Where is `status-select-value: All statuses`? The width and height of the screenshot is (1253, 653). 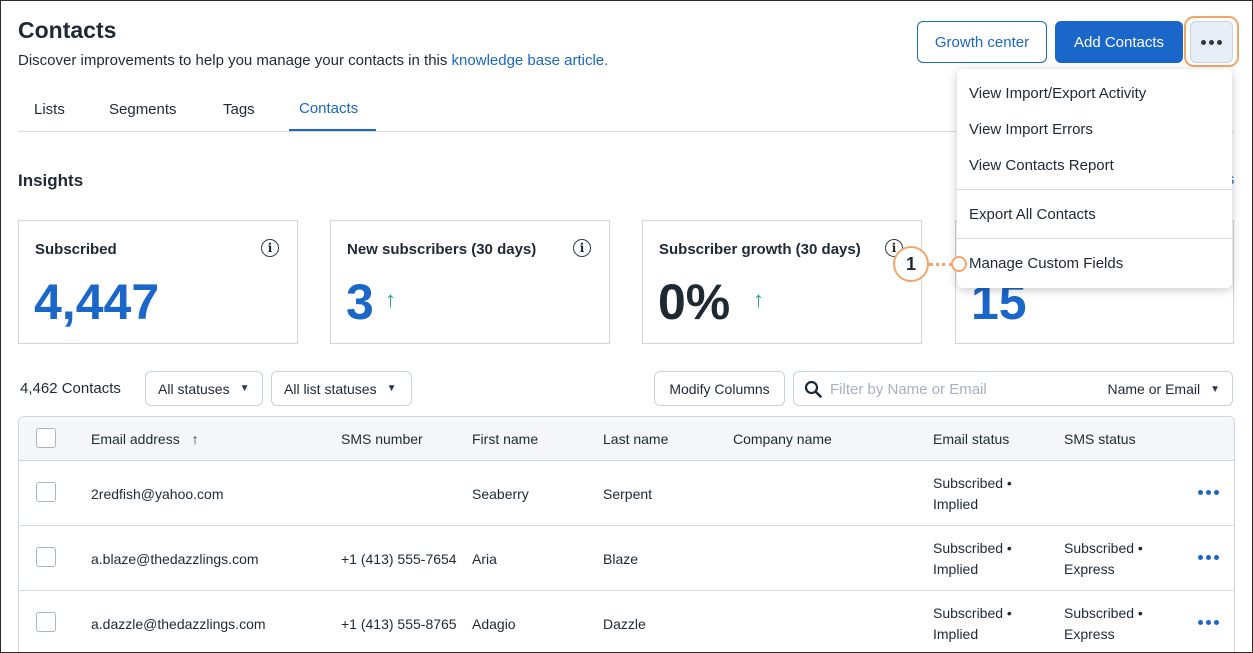
status-select-value: All statuses is located at coordinates (194, 388).